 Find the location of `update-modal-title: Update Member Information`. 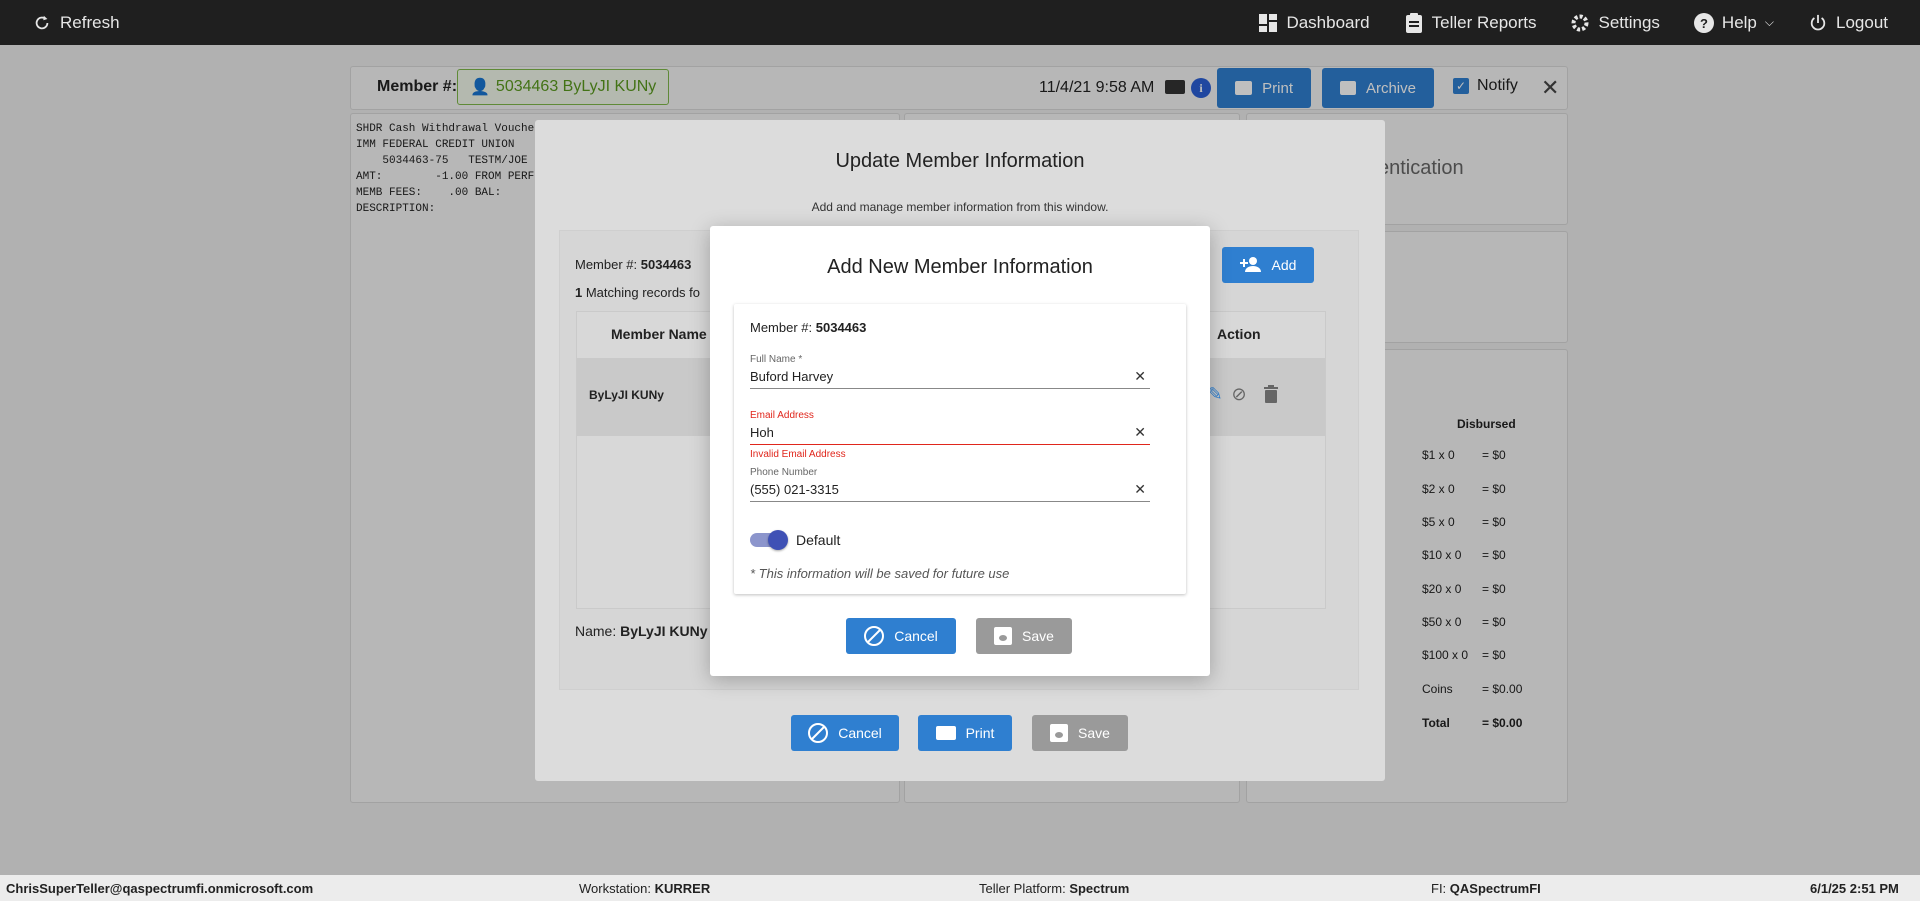

update-modal-title: Update Member Information is located at coordinates (960, 161).